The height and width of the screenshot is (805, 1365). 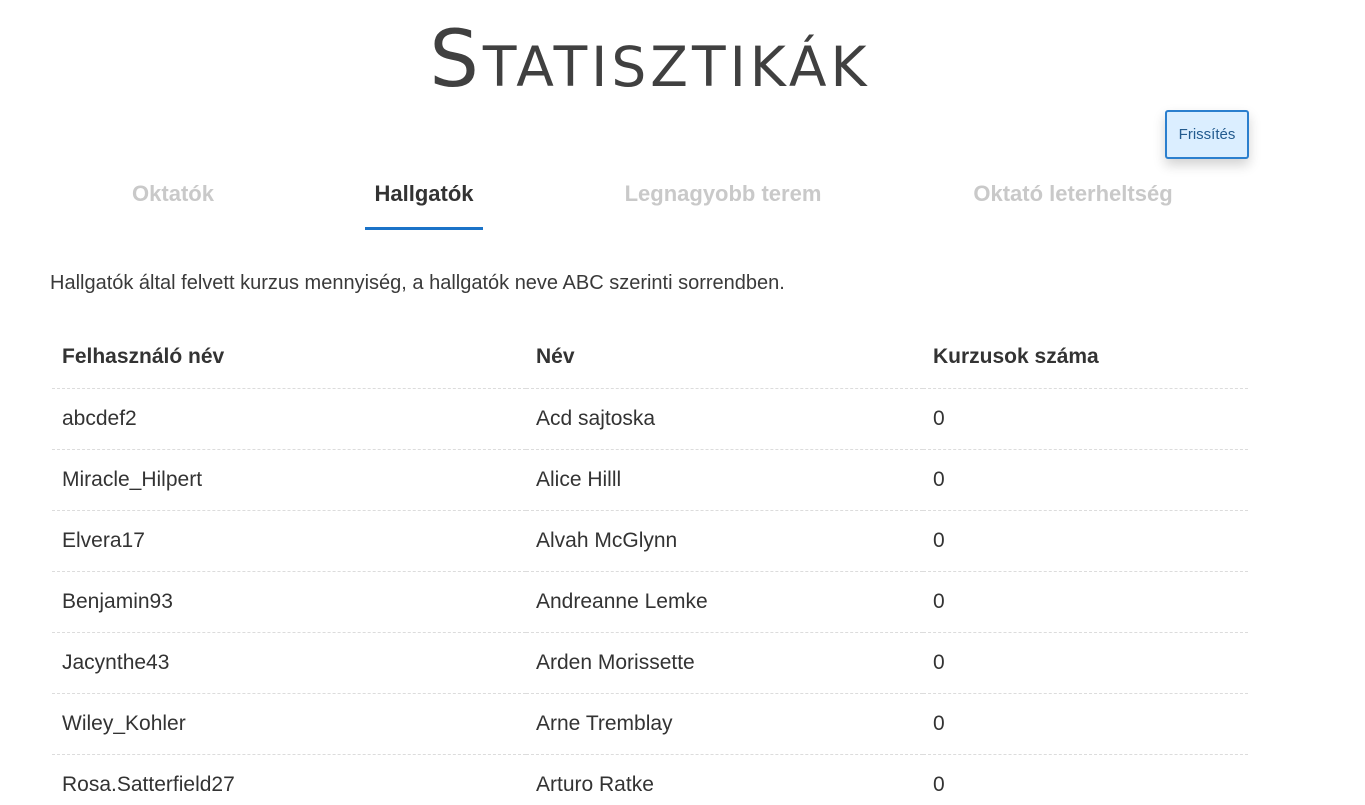 What do you see at coordinates (289, 480) in the screenshot?
I see `cell-username: Miracle_Hilpert` at bounding box center [289, 480].